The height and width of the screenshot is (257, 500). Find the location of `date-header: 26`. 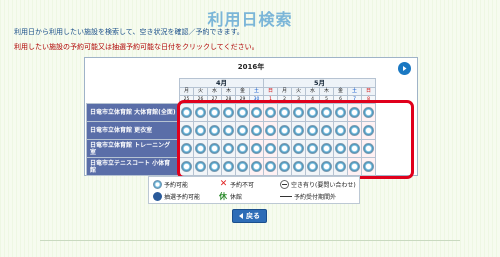

date-header: 26 is located at coordinates (200, 99).